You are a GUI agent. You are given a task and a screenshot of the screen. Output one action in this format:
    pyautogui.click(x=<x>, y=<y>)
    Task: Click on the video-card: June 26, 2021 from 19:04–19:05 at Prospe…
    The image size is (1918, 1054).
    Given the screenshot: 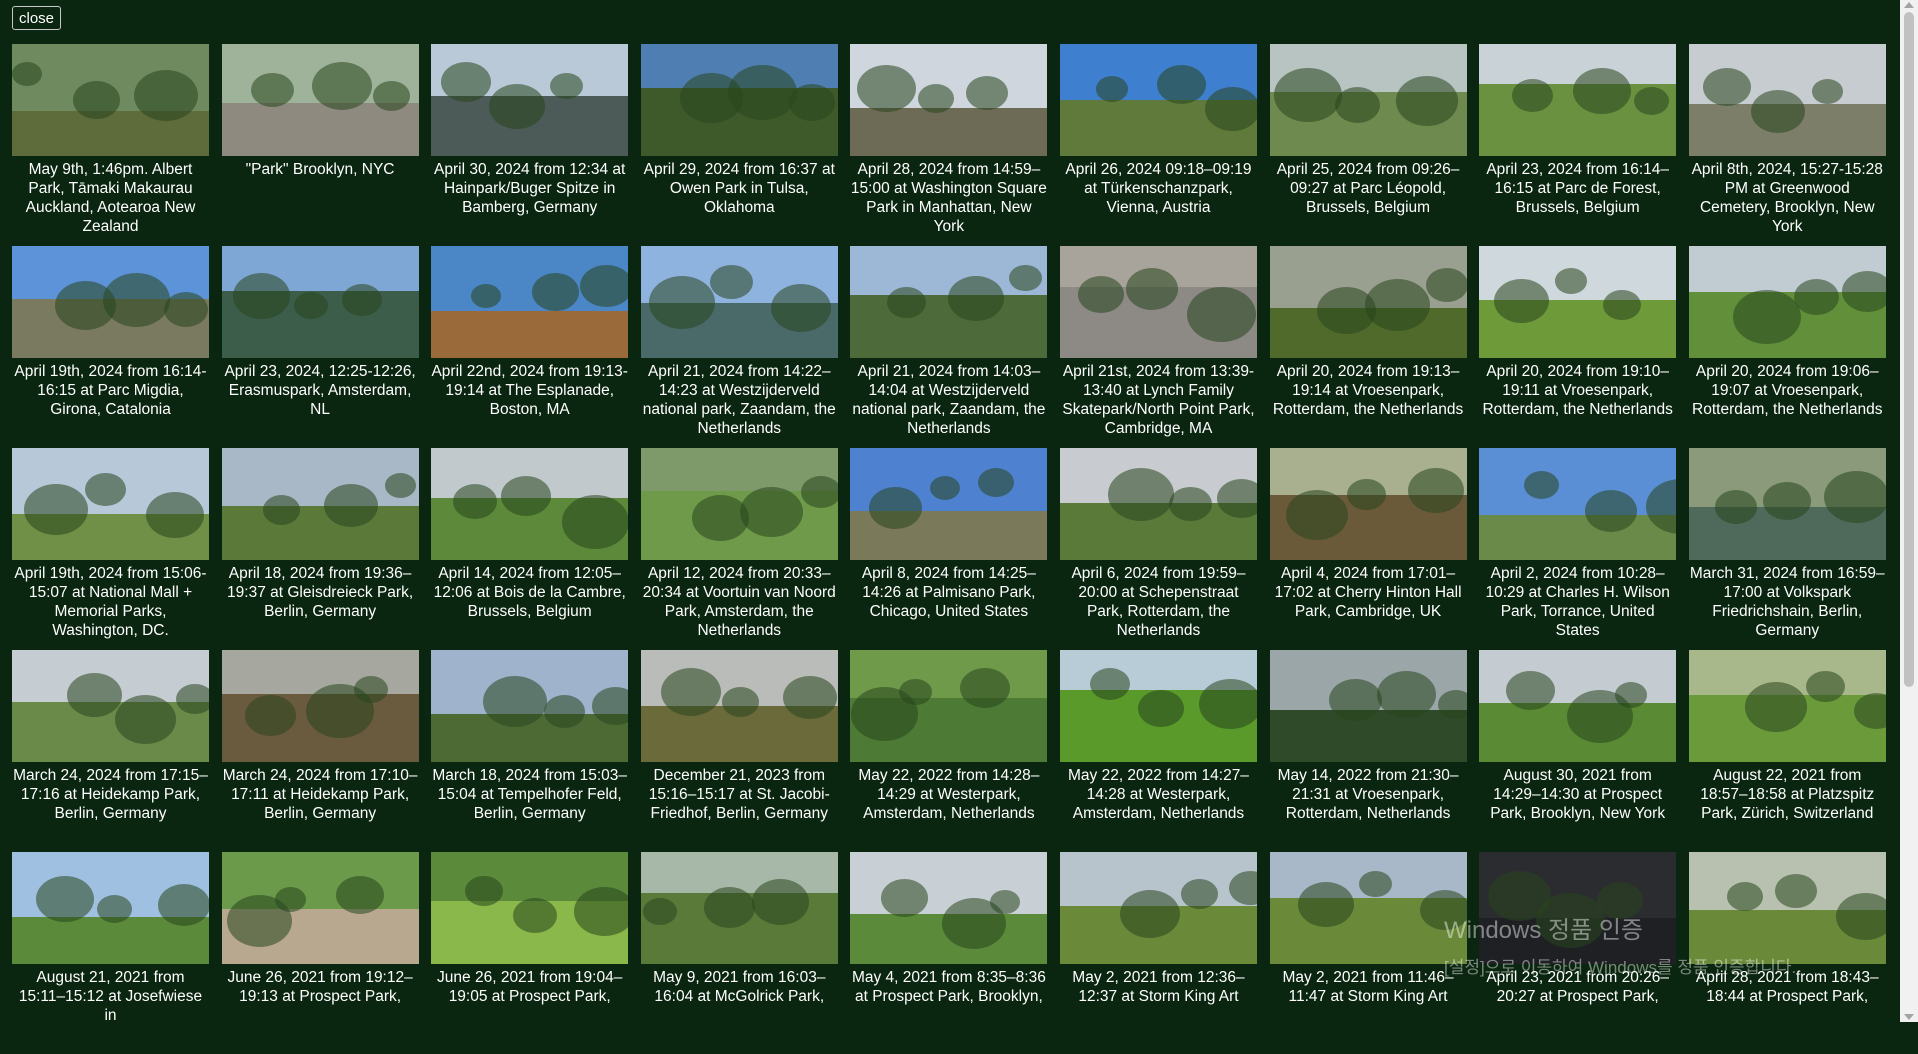 What is the action you would take?
    pyautogui.click(x=530, y=953)
    